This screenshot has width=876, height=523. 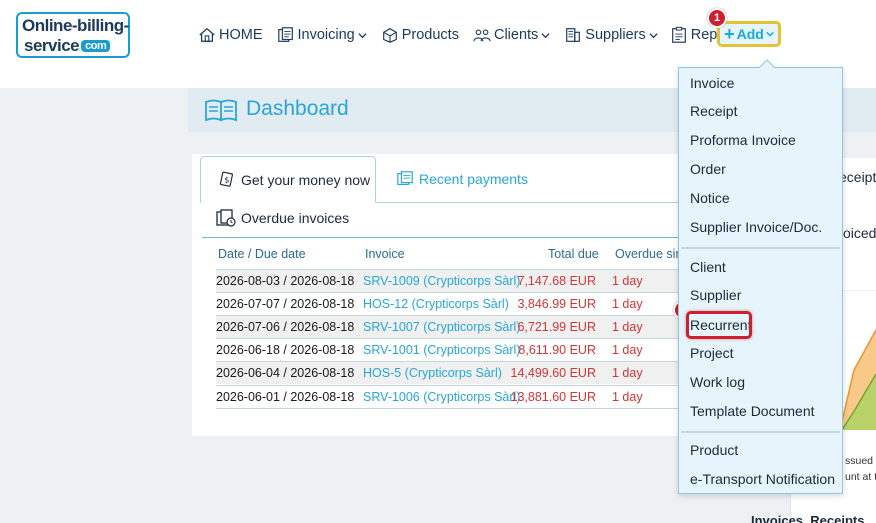 I want to click on logo-line-2: service com, so click(x=67, y=46).